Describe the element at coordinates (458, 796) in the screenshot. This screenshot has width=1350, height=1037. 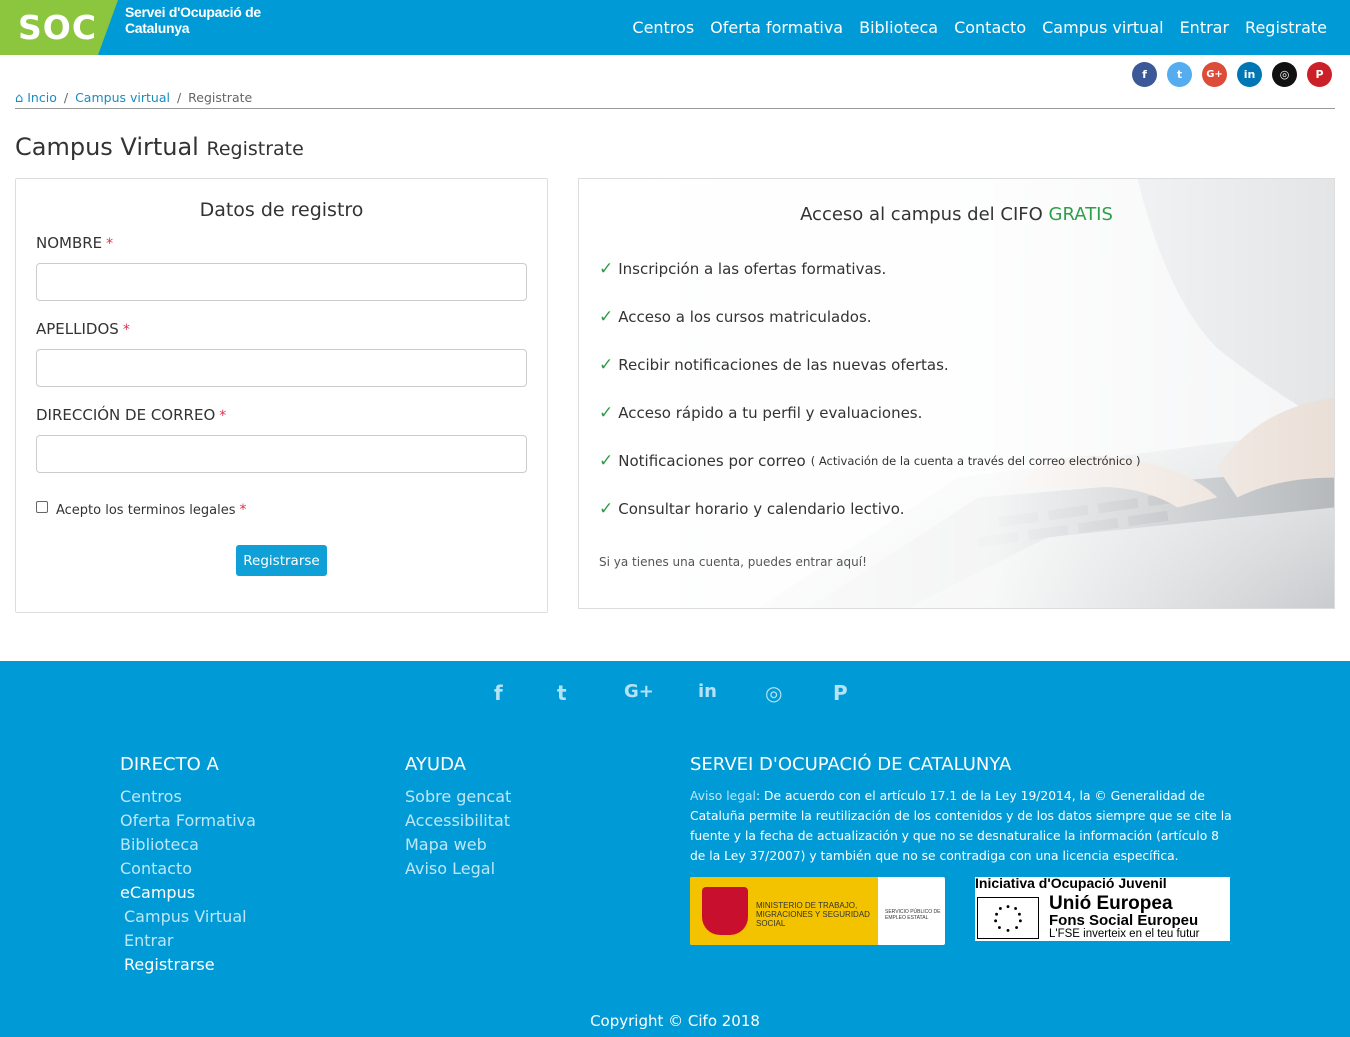
I see `footer-link-sobre-gencat: Sobre gencat` at that location.